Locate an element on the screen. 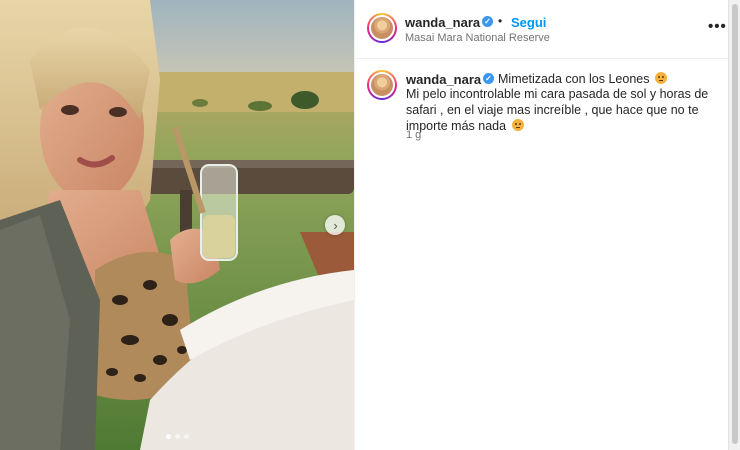  post-timestamp: 1 g is located at coordinates (413, 135).